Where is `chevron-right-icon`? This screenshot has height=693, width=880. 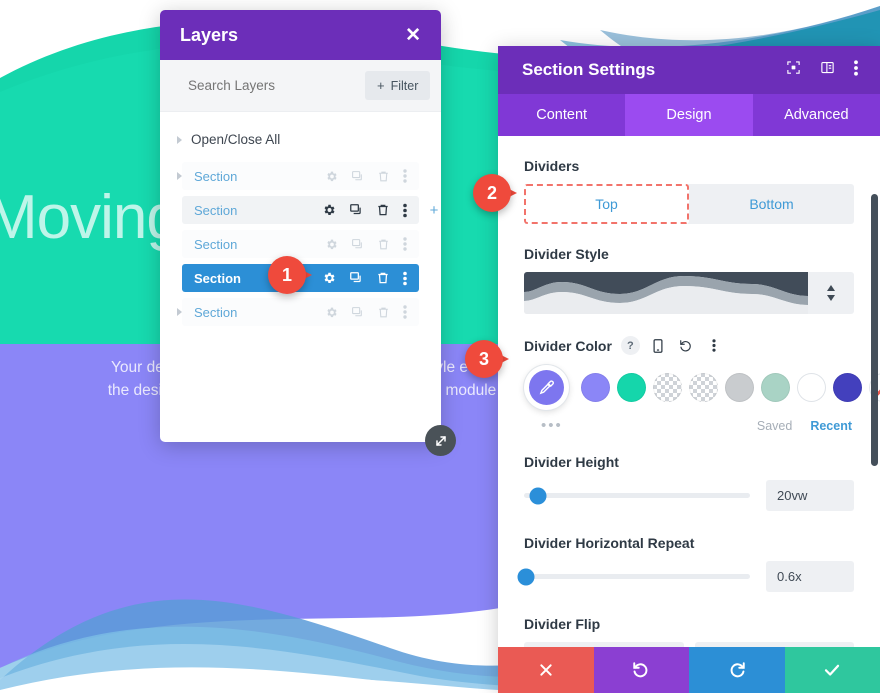 chevron-right-icon is located at coordinates (179, 139).